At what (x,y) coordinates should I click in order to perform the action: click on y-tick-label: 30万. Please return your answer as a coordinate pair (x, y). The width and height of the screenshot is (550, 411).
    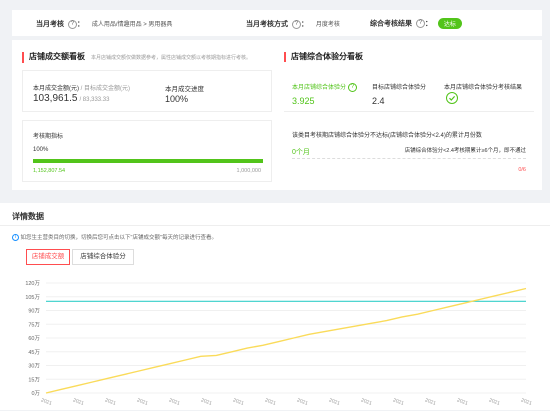
    Looking at the image, I should click on (34, 366).